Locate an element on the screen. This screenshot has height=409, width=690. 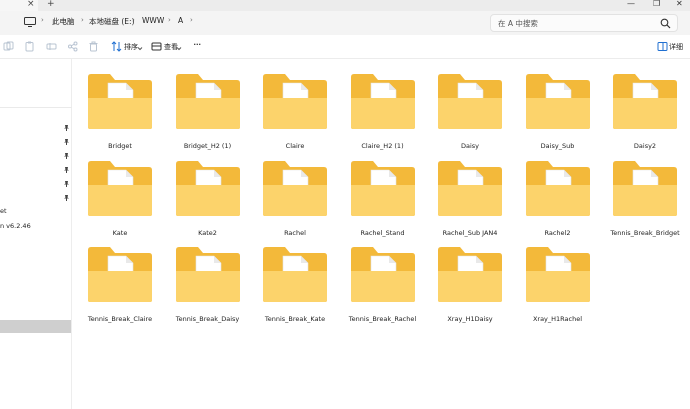
nav-item-selected is located at coordinates (35, 326).